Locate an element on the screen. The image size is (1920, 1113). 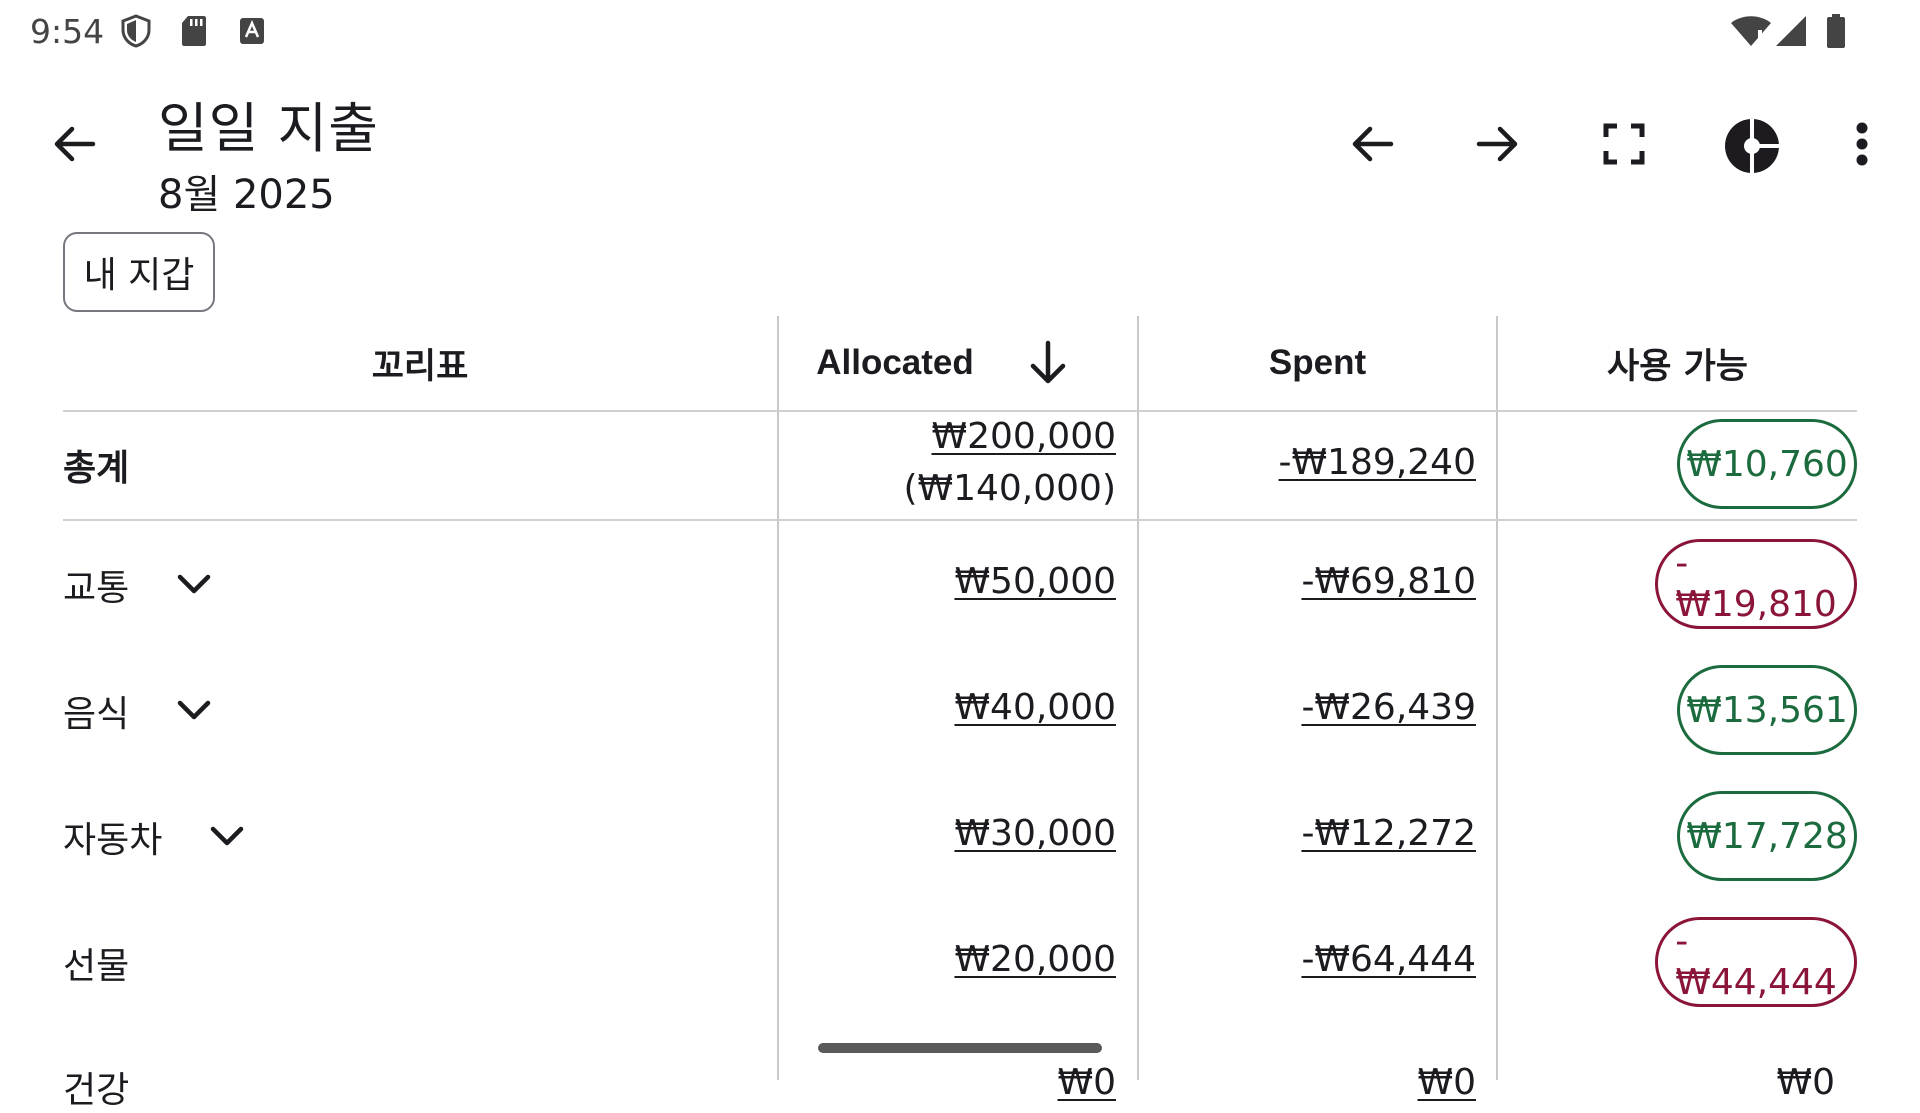
header-allocated-label: Allocated is located at coordinates (895, 362).